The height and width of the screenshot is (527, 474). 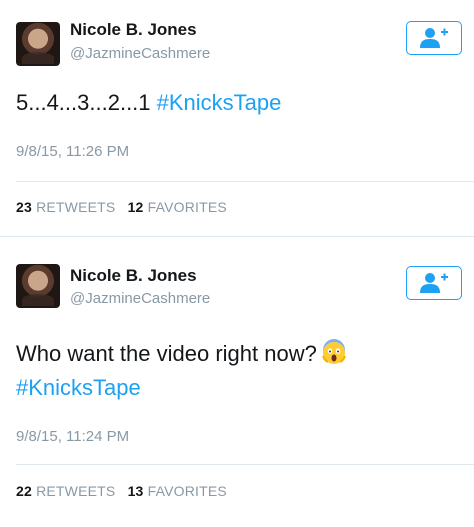 I want to click on tweet-text-body: 5...4...3...2...1, so click(x=86, y=102).